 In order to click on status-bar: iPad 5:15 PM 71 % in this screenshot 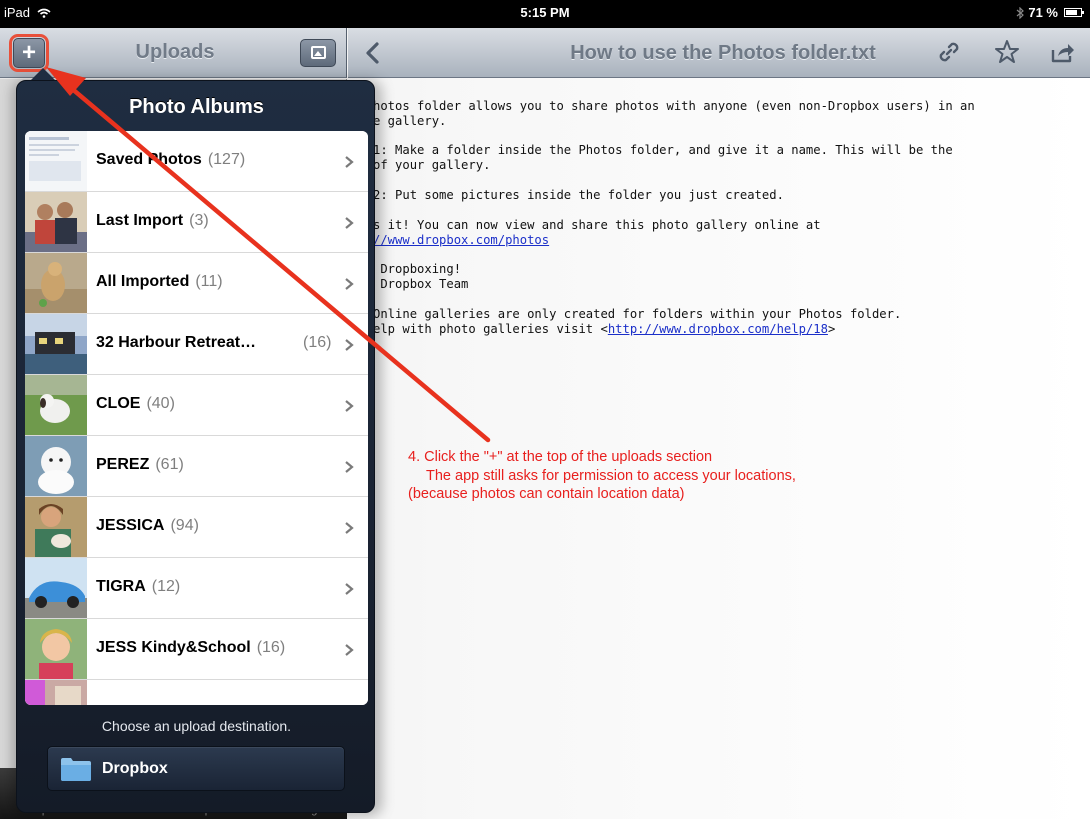, I will do `click(545, 14)`.